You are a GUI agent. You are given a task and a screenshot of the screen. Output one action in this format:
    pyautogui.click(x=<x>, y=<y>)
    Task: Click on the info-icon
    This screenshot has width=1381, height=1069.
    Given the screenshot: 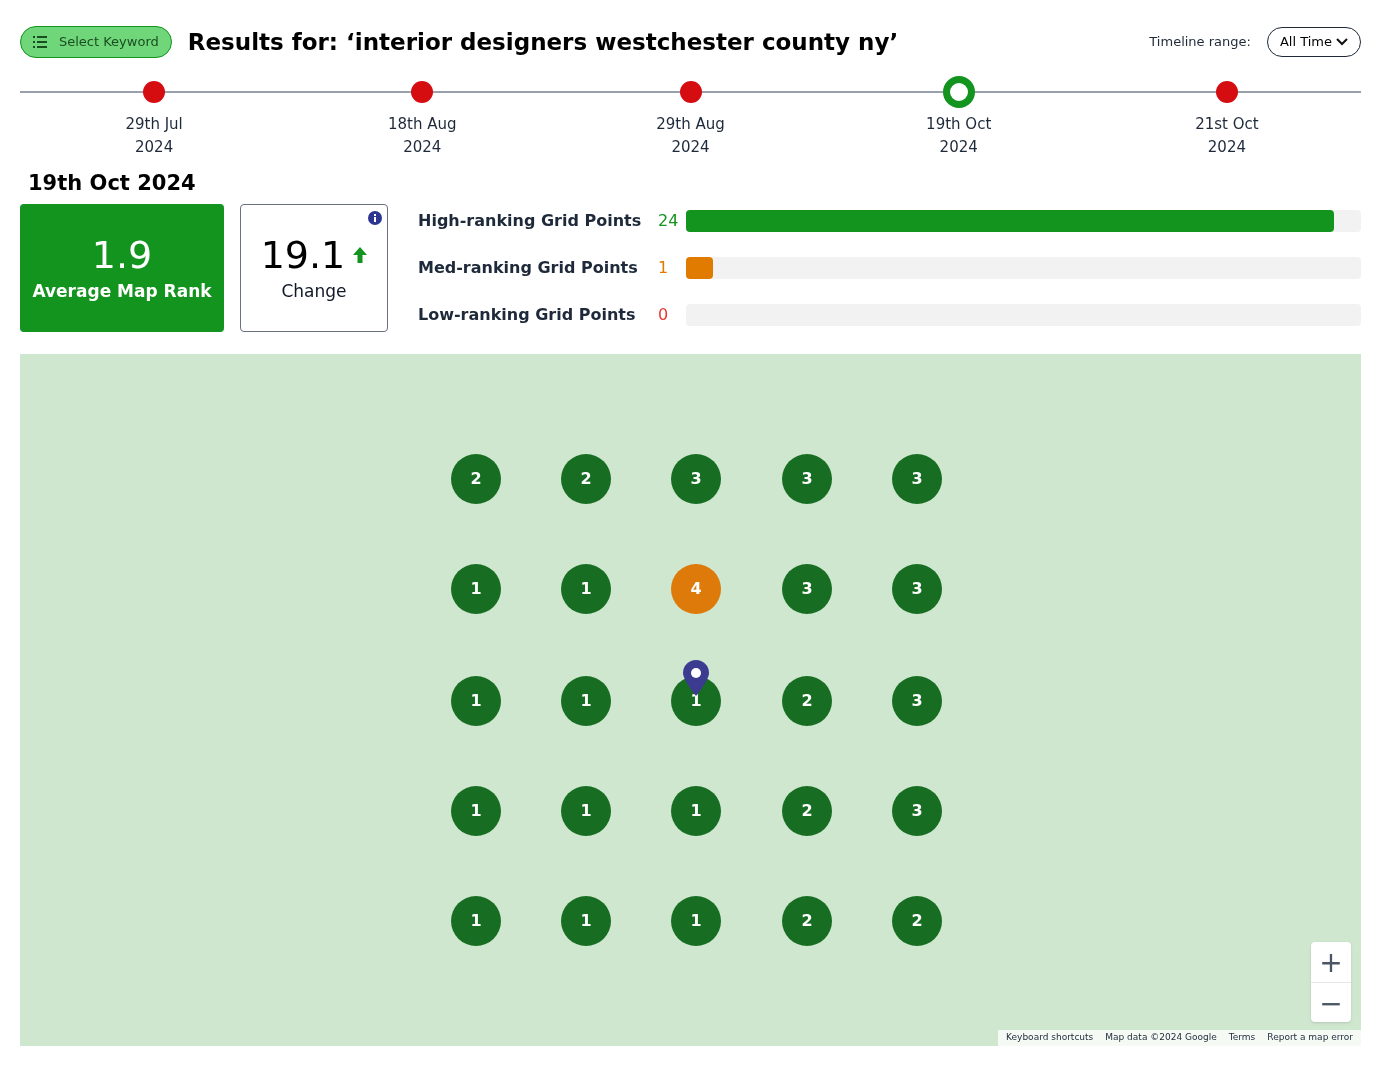 What is the action you would take?
    pyautogui.click(x=375, y=218)
    